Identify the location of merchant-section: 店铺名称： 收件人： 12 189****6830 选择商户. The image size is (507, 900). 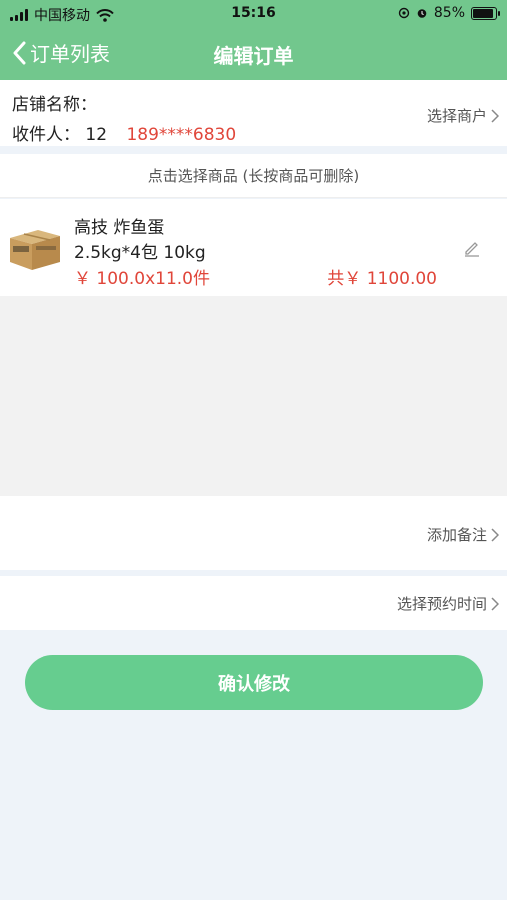
(253, 113).